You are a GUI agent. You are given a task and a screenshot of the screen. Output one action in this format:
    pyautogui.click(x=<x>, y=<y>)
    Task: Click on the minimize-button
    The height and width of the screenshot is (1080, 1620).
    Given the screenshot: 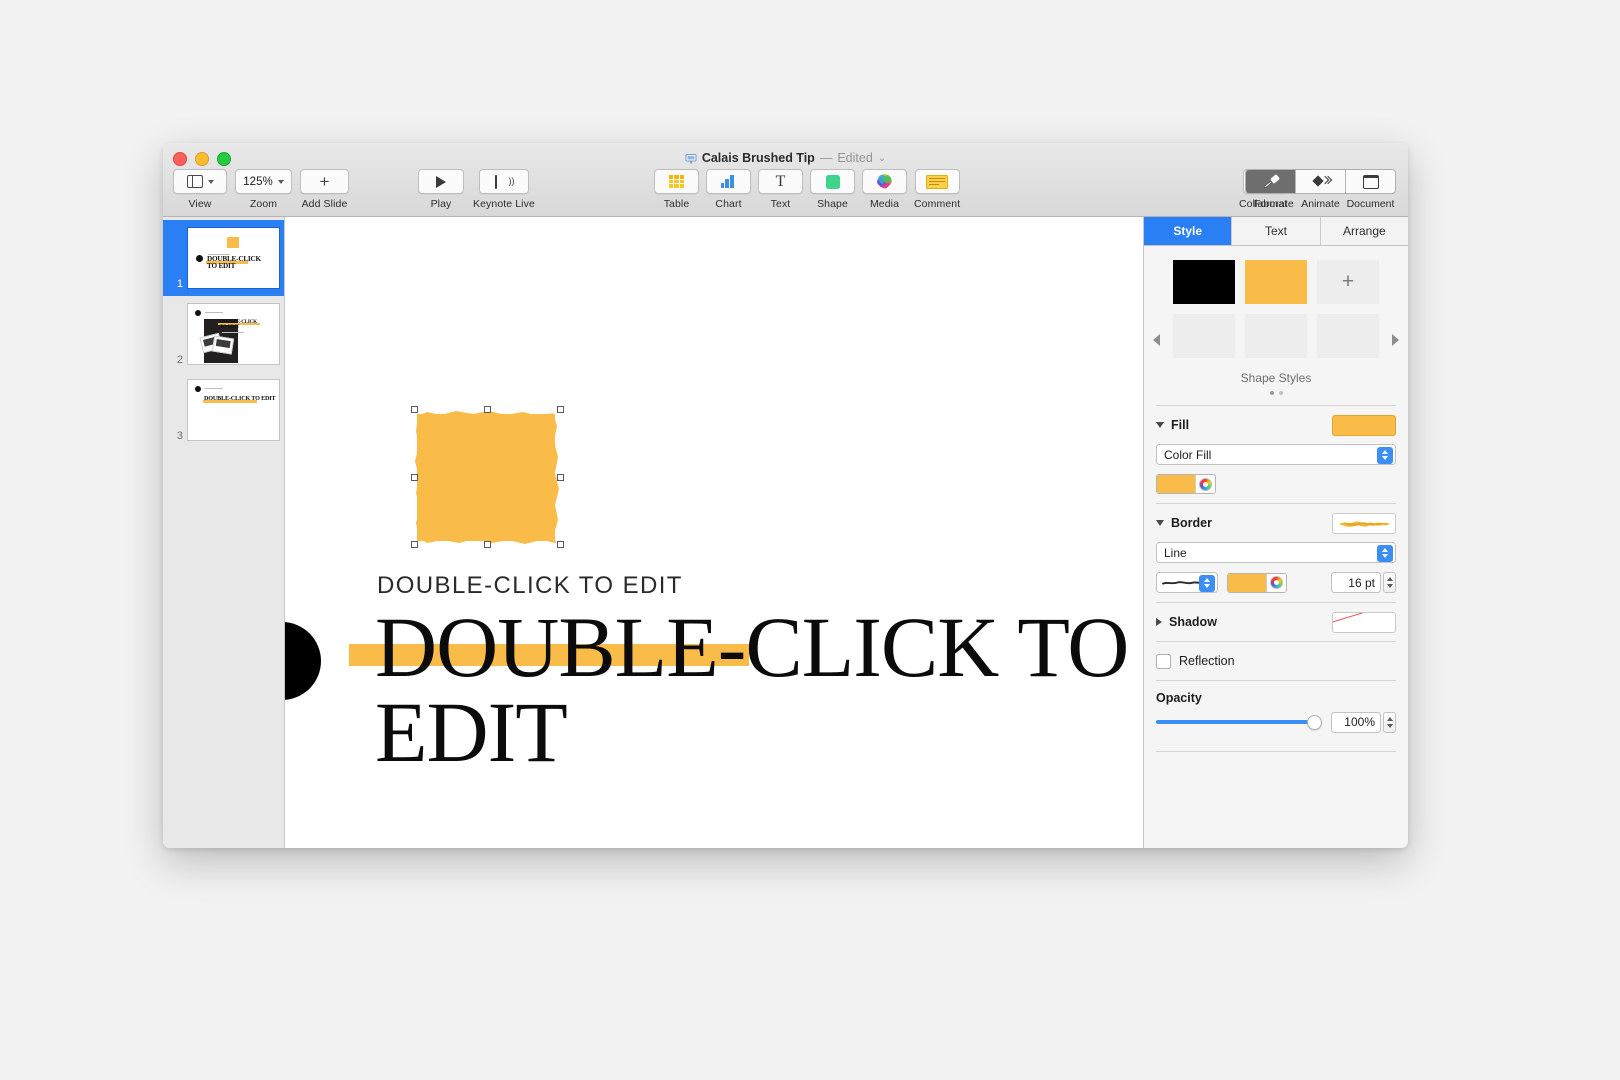 What is the action you would take?
    pyautogui.click(x=202, y=159)
    